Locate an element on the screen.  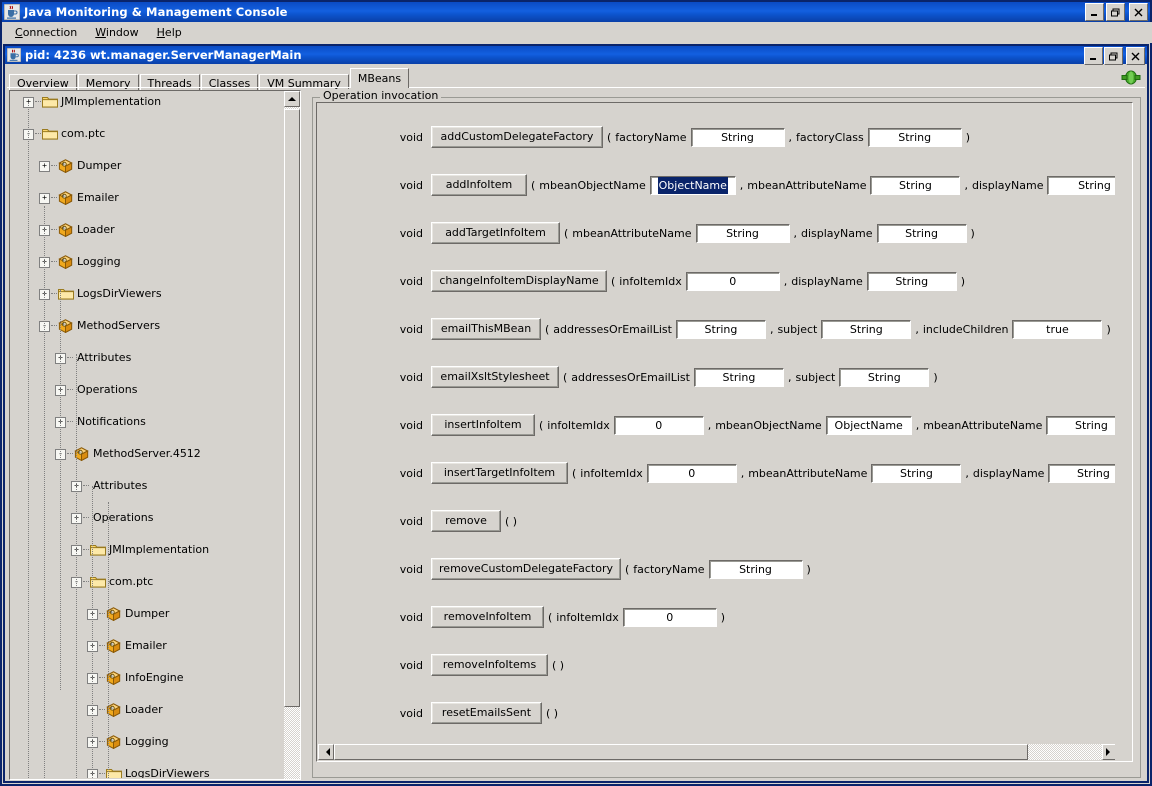
caret-up-icon is located at coordinates (292, 99).